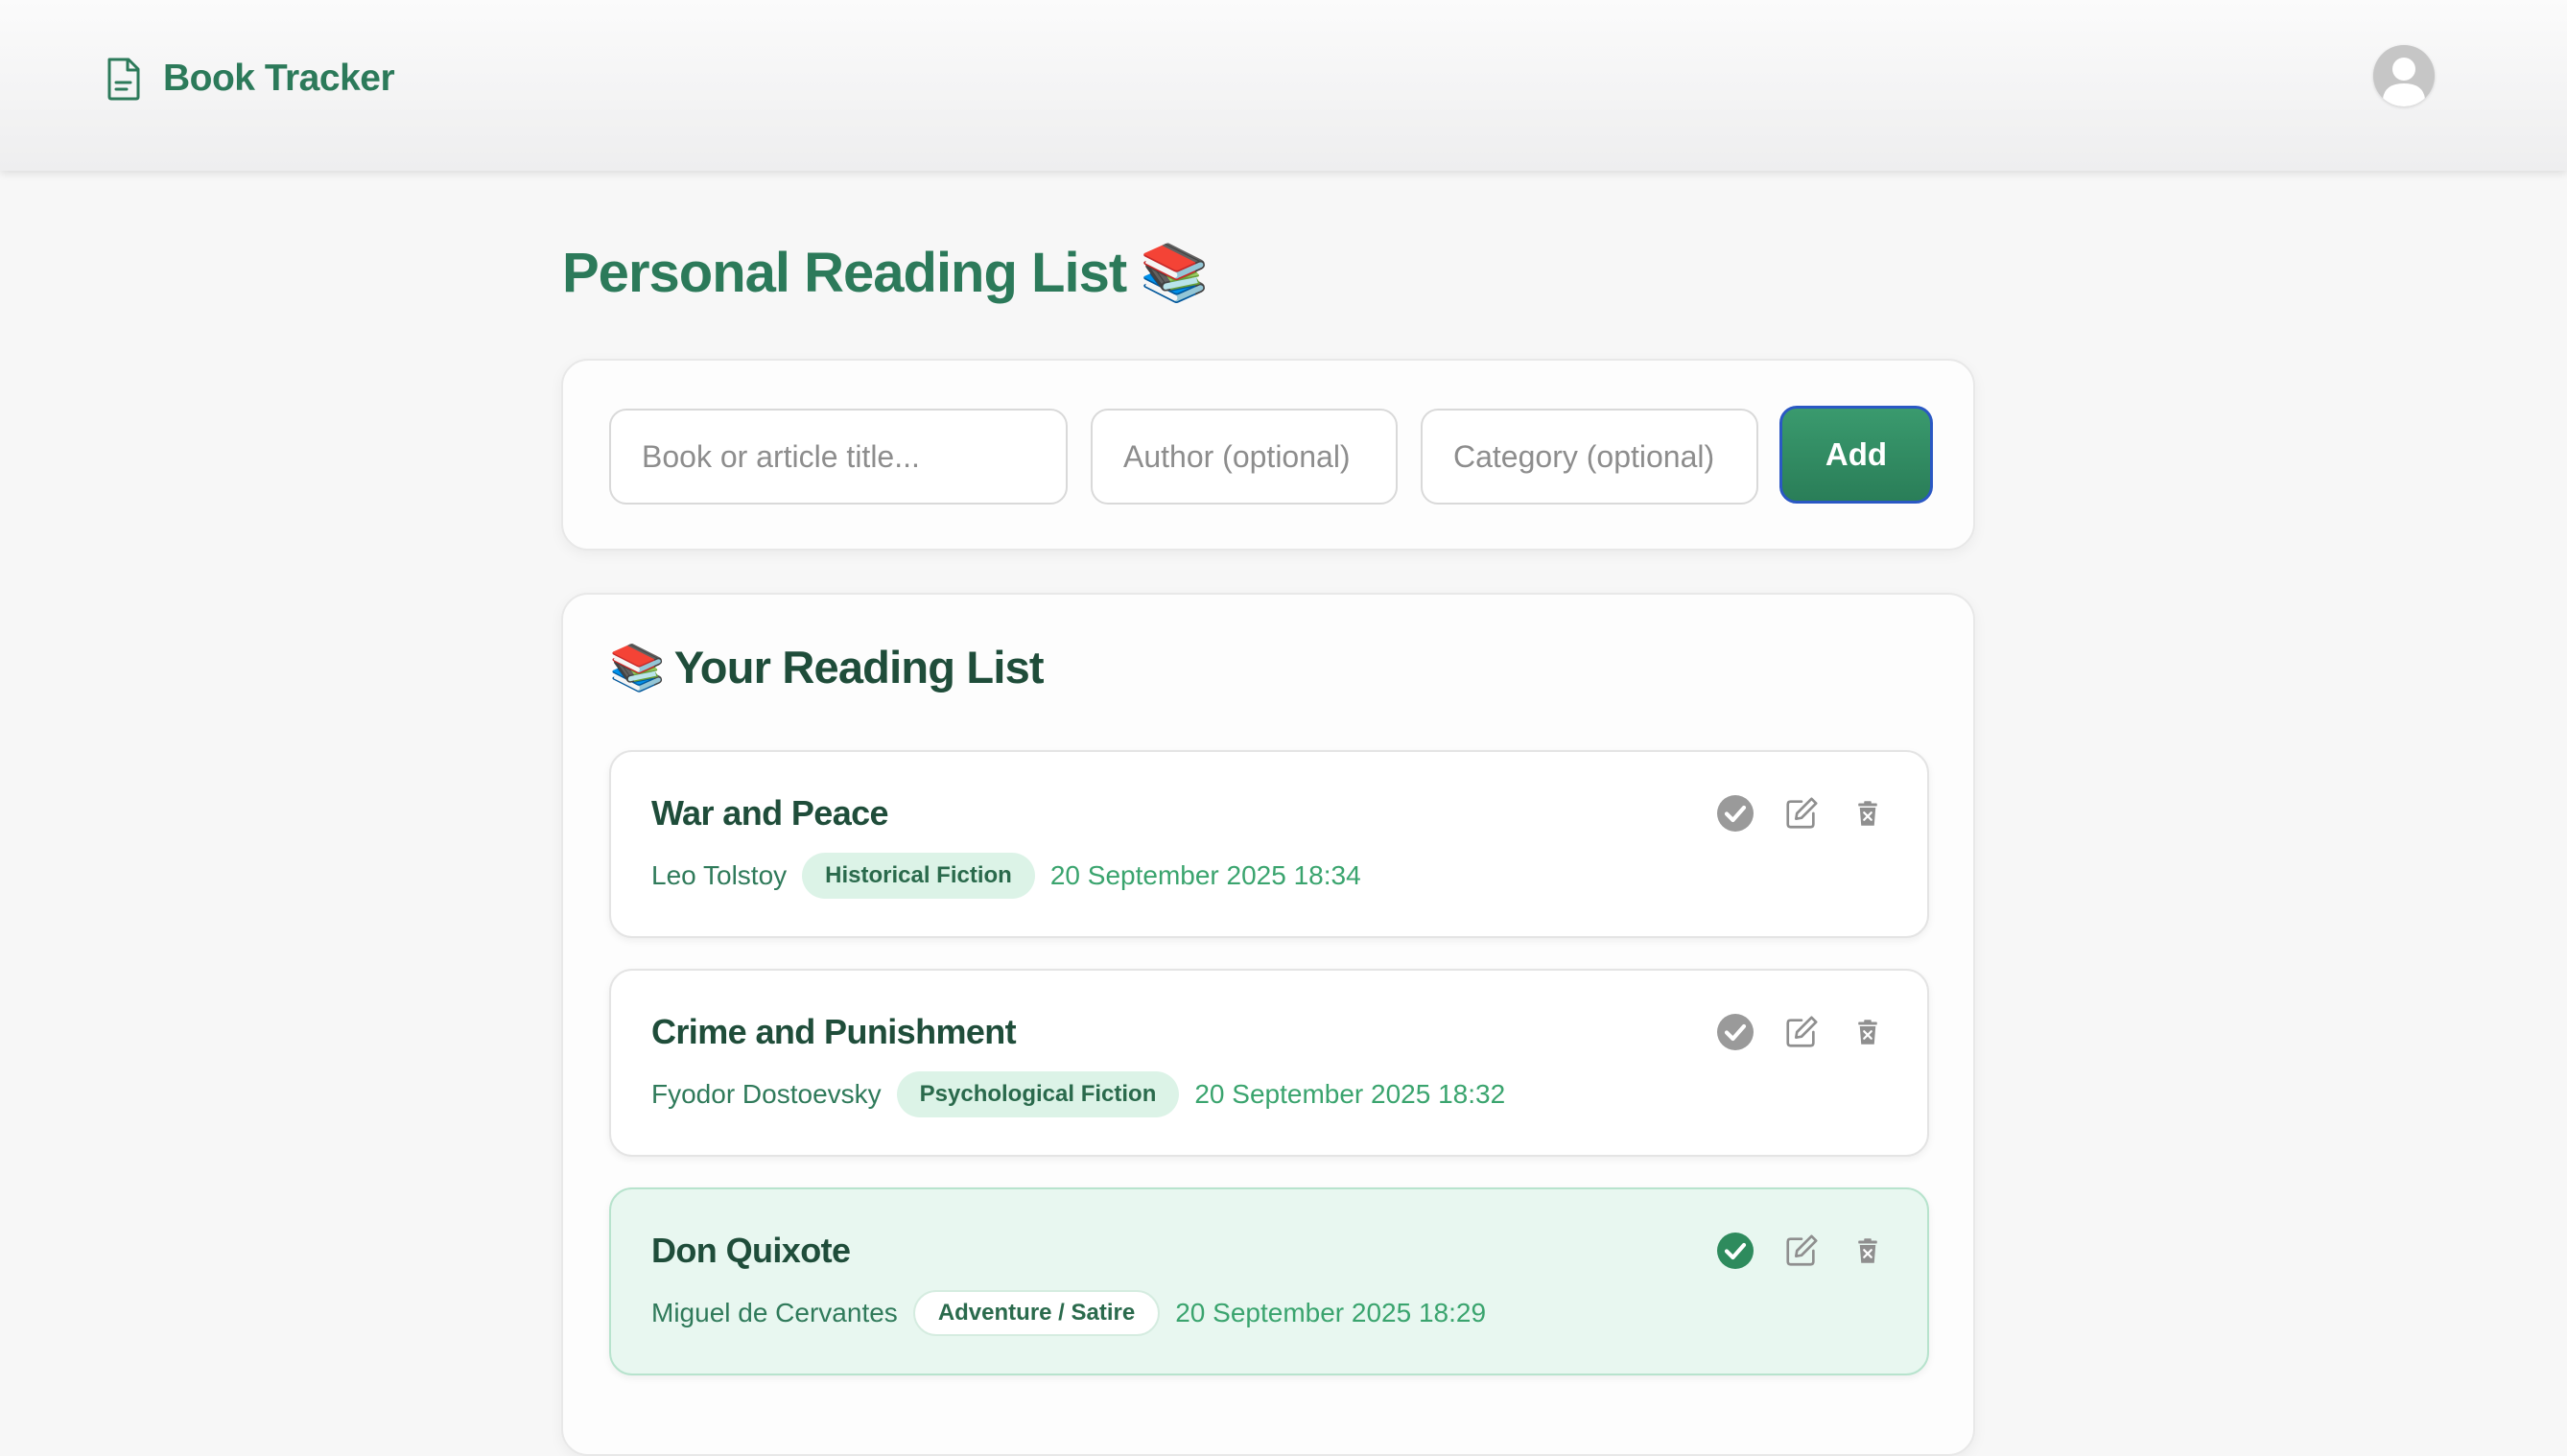  I want to click on category-tag: Psychological Fiction, so click(1038, 1094).